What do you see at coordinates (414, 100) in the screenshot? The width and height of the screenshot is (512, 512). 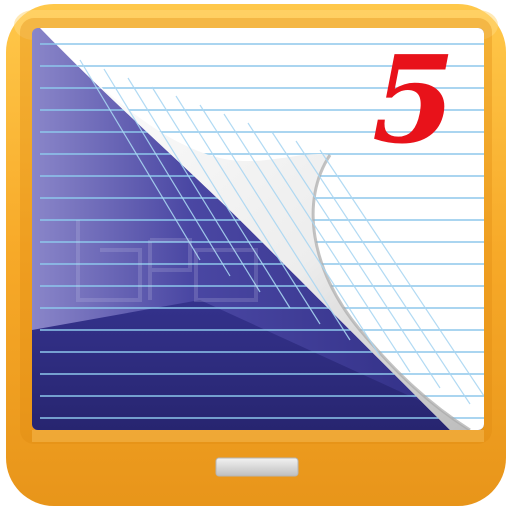 I see `digit-label: 5` at bounding box center [414, 100].